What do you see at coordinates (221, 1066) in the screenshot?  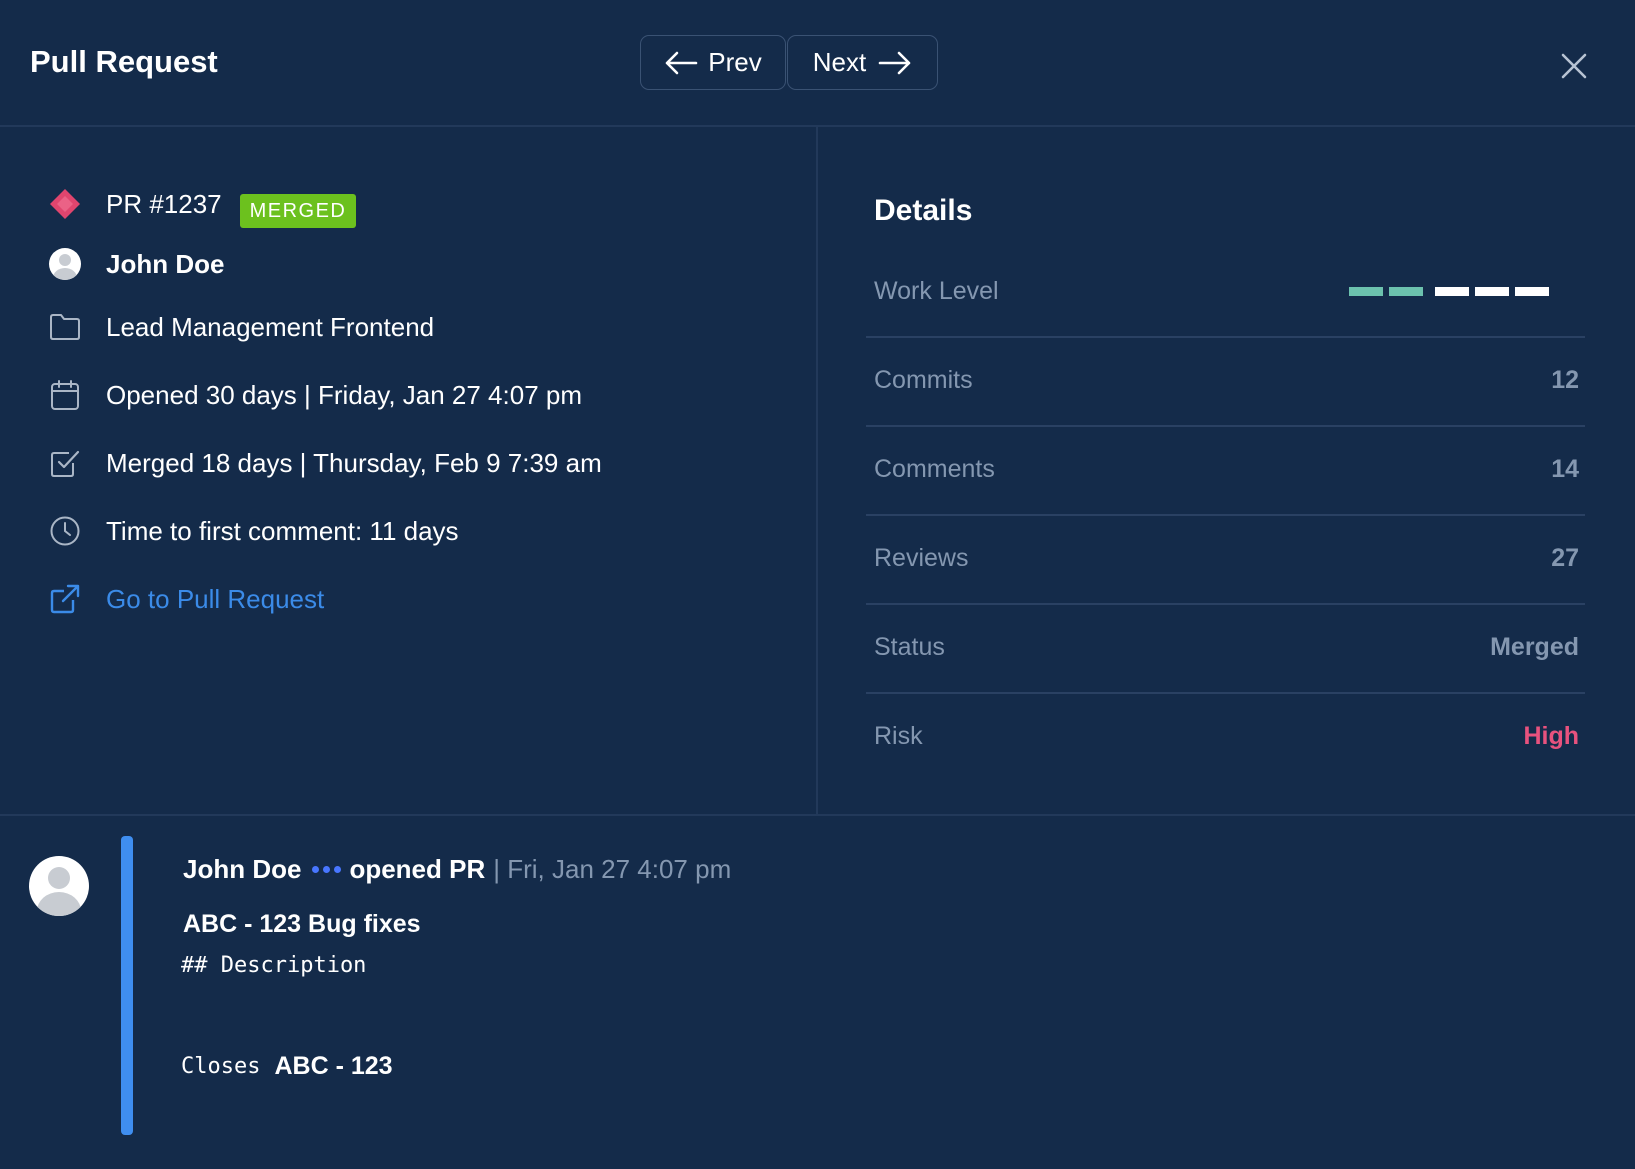 I see `closes-prefix: Closes` at bounding box center [221, 1066].